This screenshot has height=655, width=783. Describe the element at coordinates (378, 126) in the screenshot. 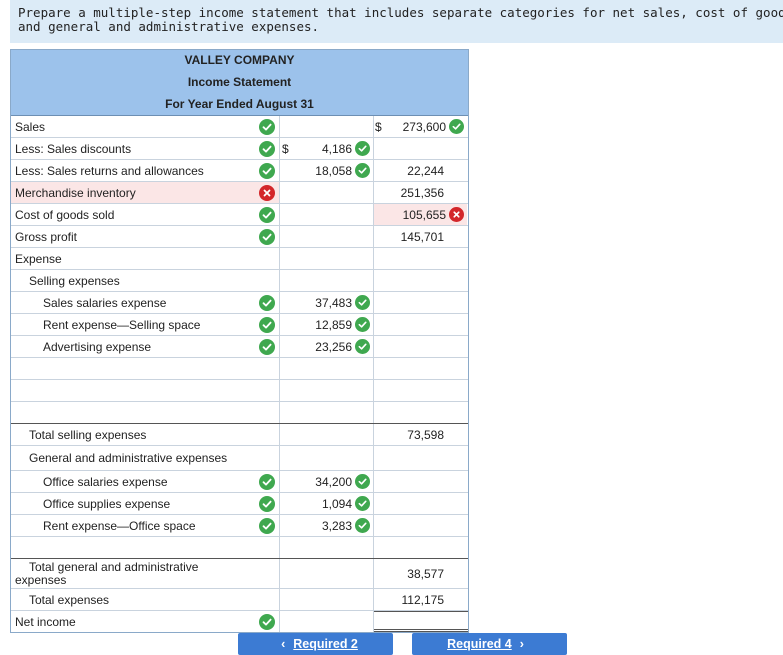

I see `currency-sales: $` at that location.